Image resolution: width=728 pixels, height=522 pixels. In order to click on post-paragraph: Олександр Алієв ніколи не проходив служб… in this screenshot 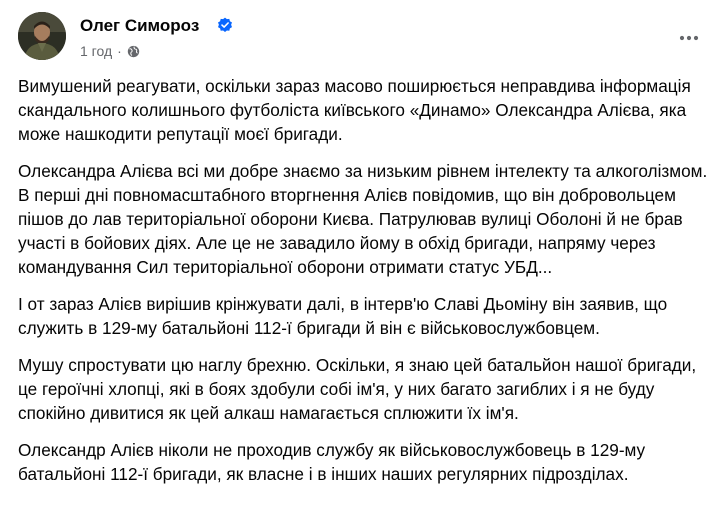, I will do `click(332, 462)`.